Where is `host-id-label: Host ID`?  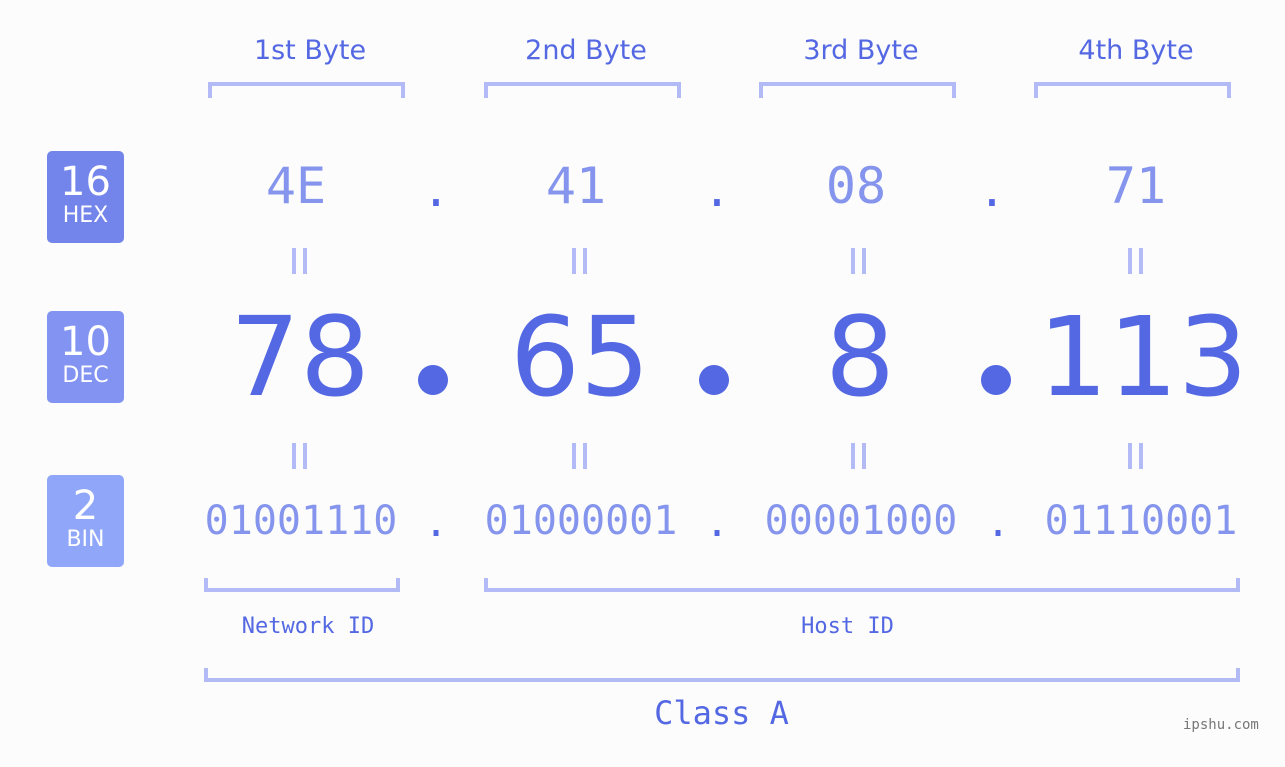 host-id-label: Host ID is located at coordinates (847, 626).